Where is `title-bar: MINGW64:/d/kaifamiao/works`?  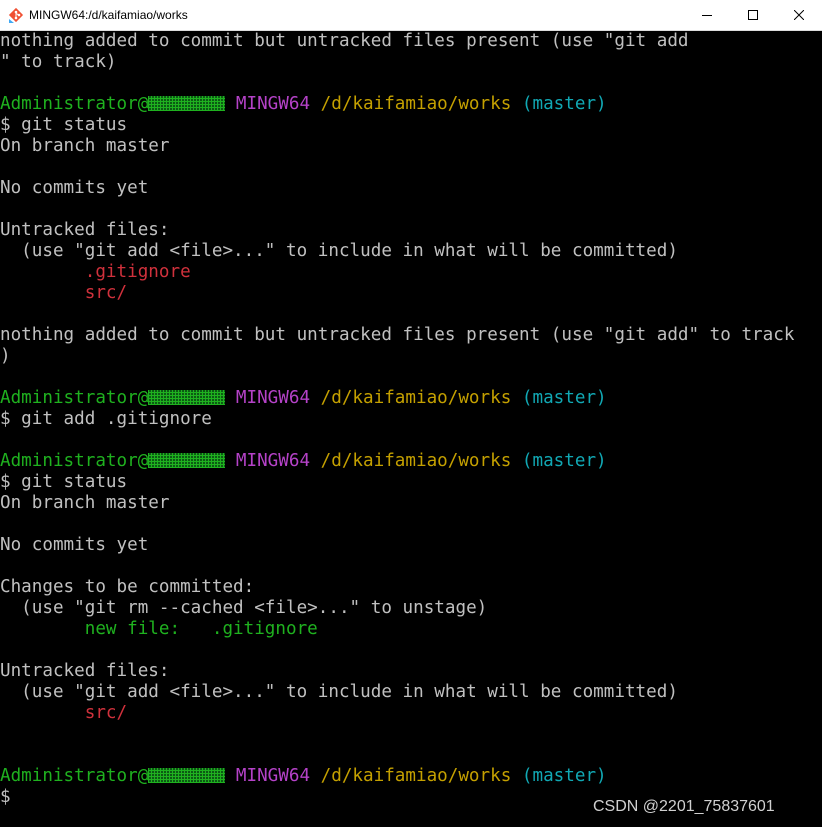 title-bar: MINGW64:/d/kaifamiao/works is located at coordinates (411, 15).